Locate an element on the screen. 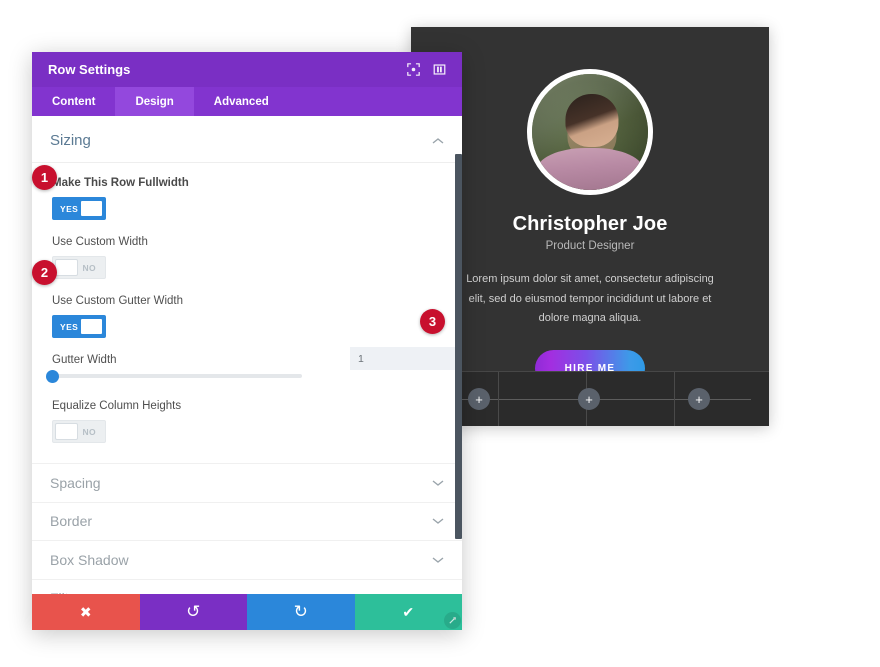 Image resolution: width=880 pixels, height=667 pixels. add-column-button-1: + is located at coordinates (479, 399).